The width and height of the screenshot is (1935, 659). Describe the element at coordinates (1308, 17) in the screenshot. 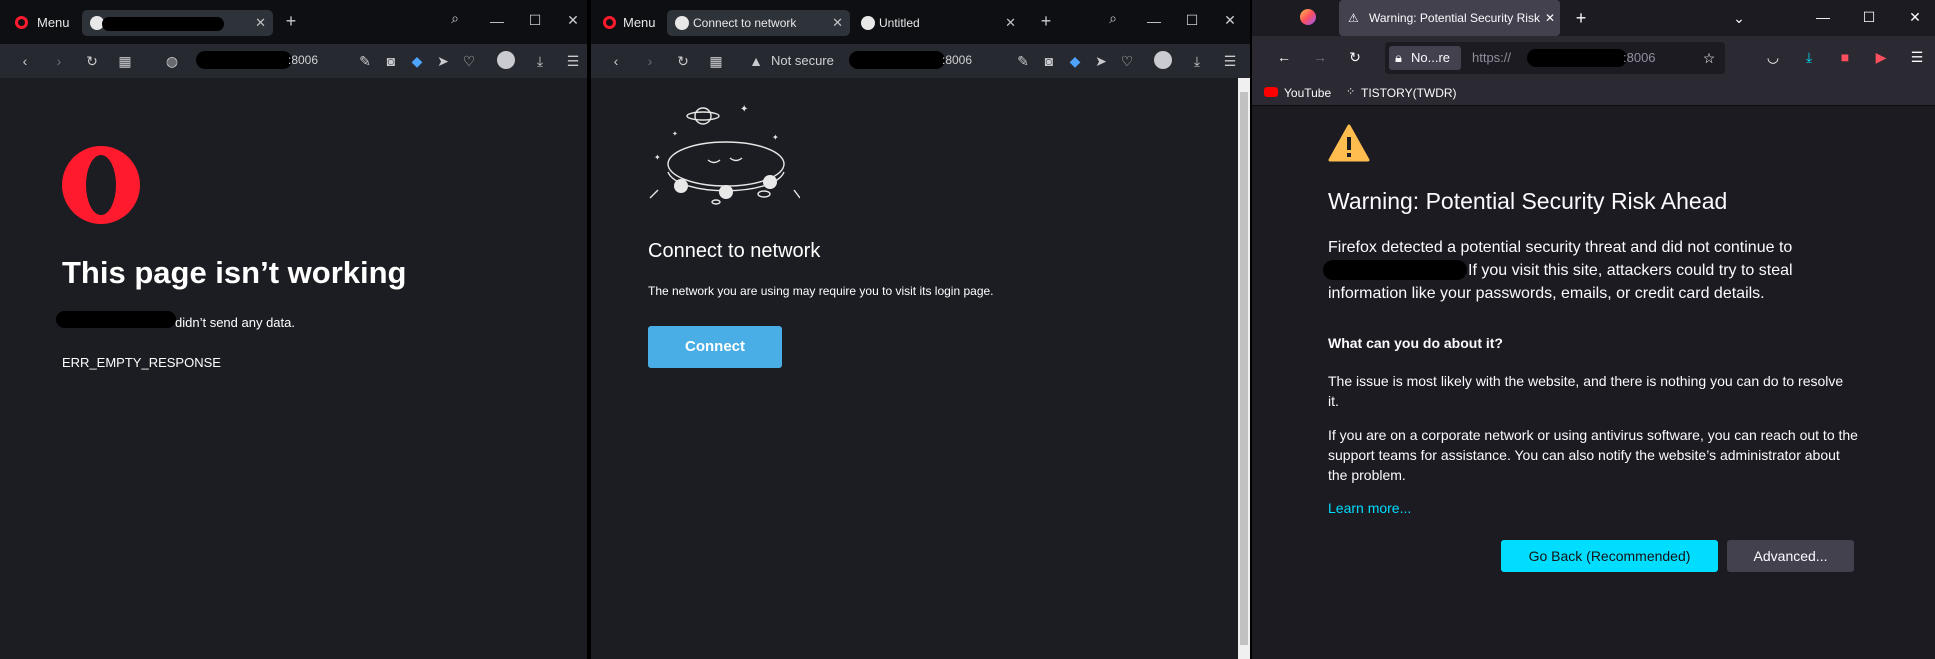

I see `firefox-logo-icon` at that location.